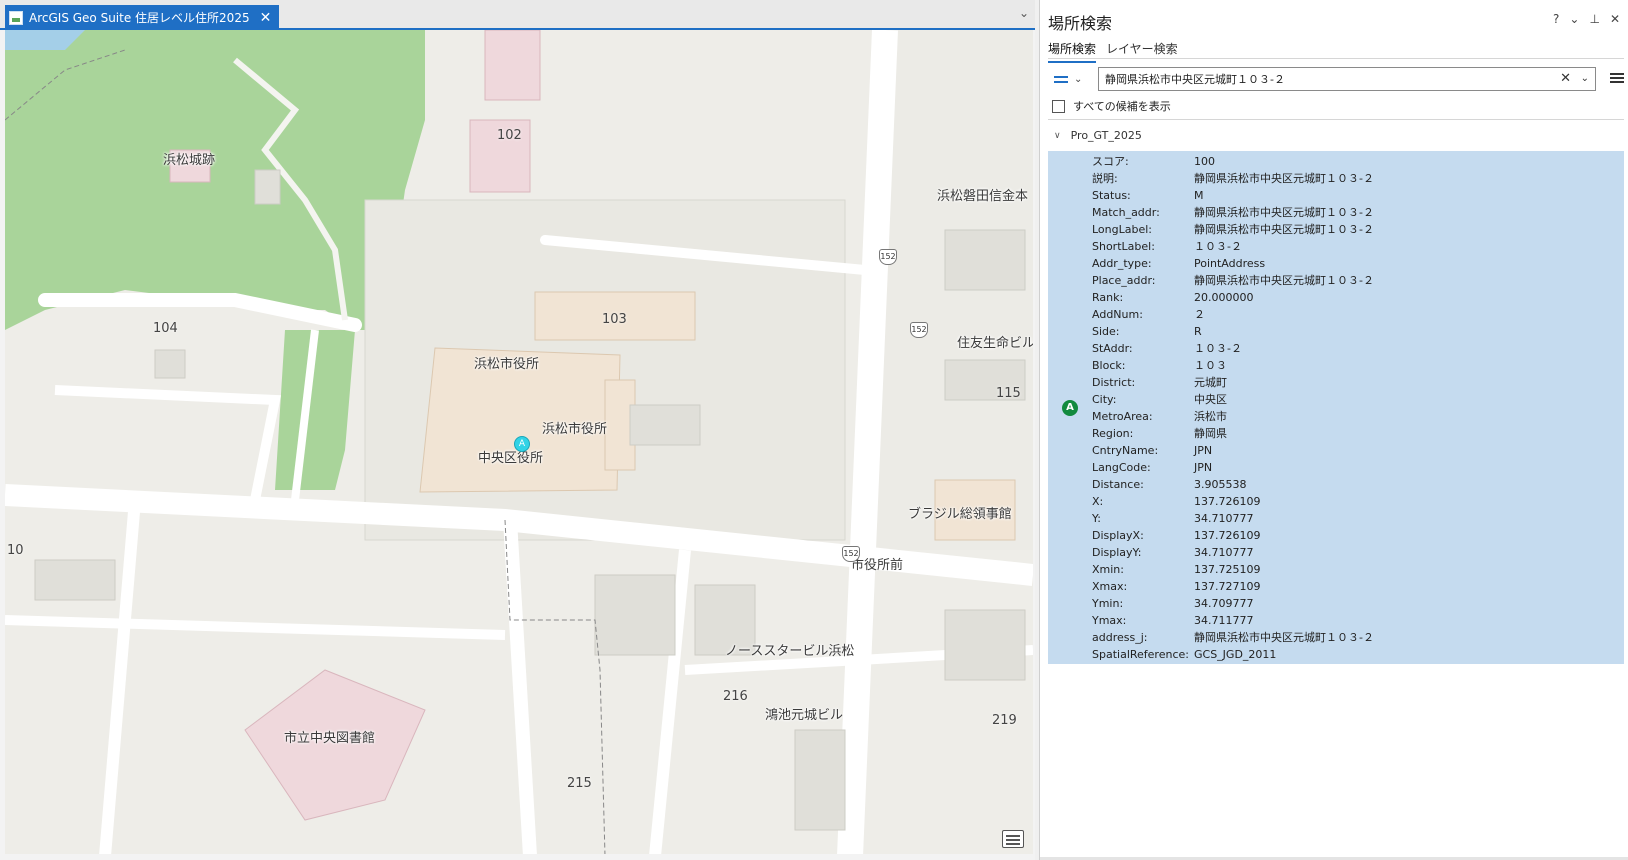 The width and height of the screenshot is (1628, 860). Describe the element at coordinates (1108, 569) in the screenshot. I see `attribute-key: Xmin:` at that location.